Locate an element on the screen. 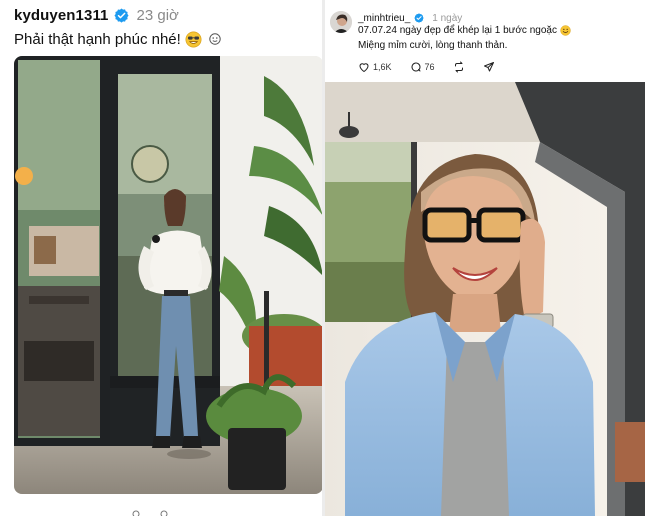 The width and height of the screenshot is (645, 516). avatar-image is located at coordinates (341, 22).